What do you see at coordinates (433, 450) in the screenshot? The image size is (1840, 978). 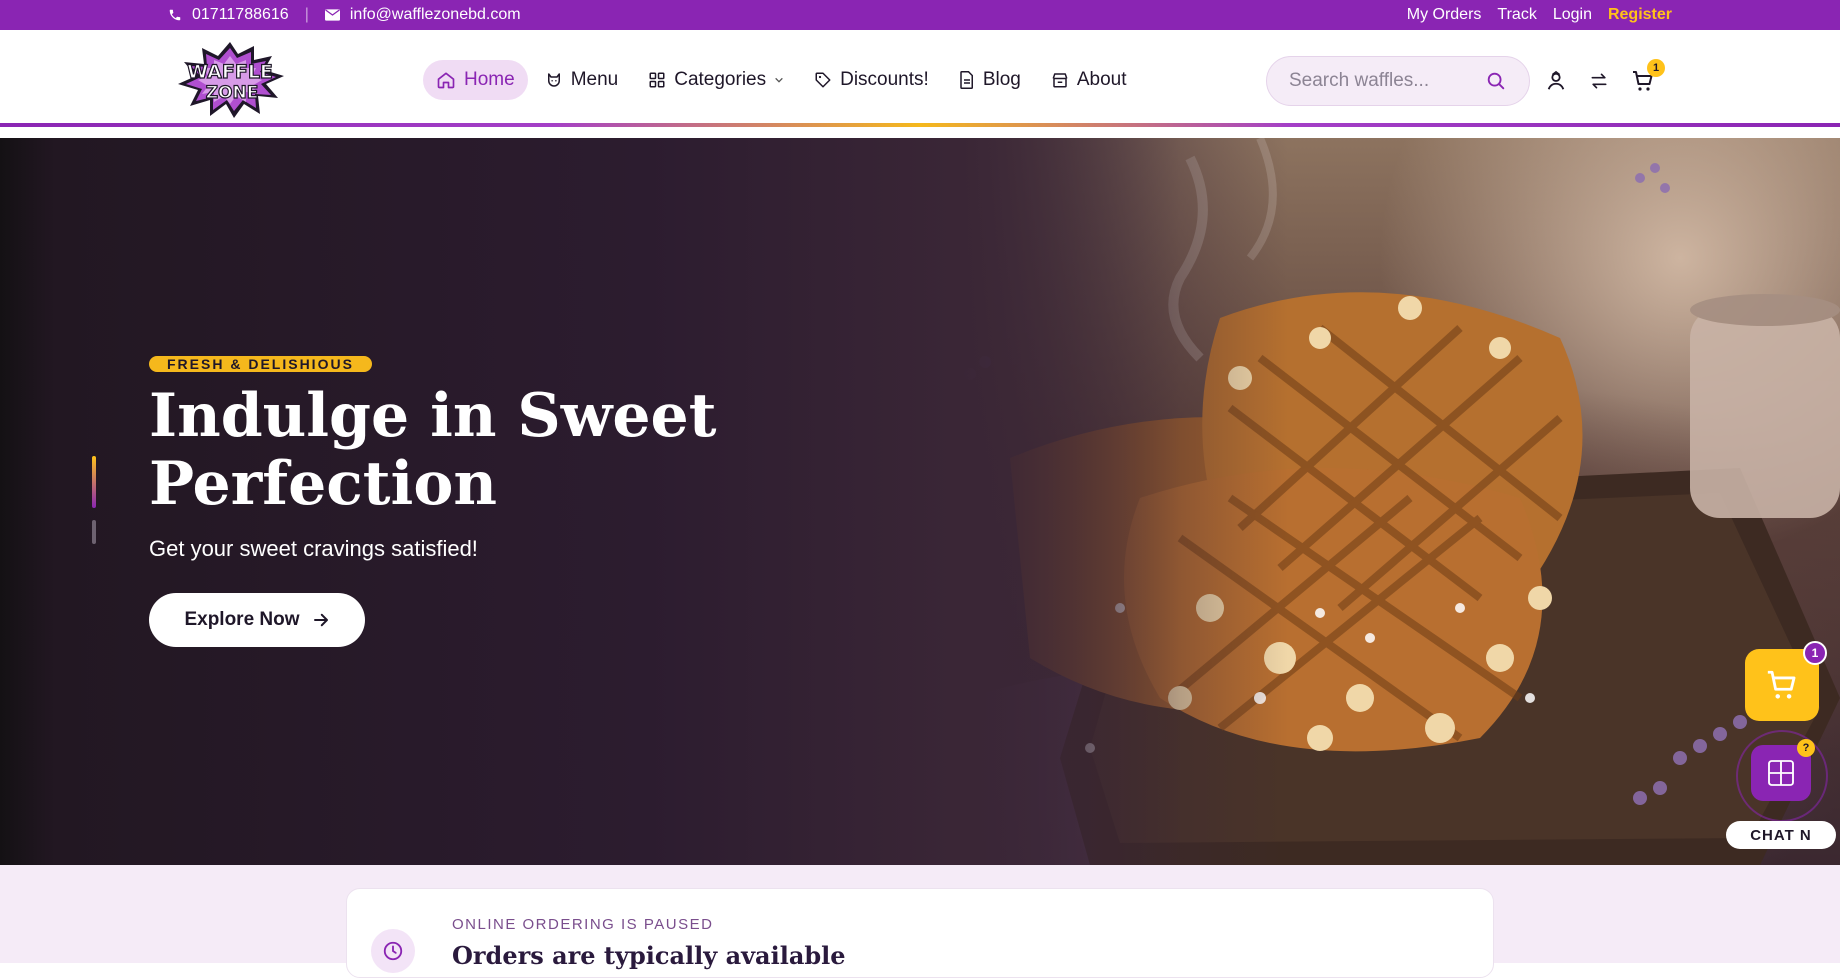 I see `hero-title: Indulge in Sweet Perfection` at bounding box center [433, 450].